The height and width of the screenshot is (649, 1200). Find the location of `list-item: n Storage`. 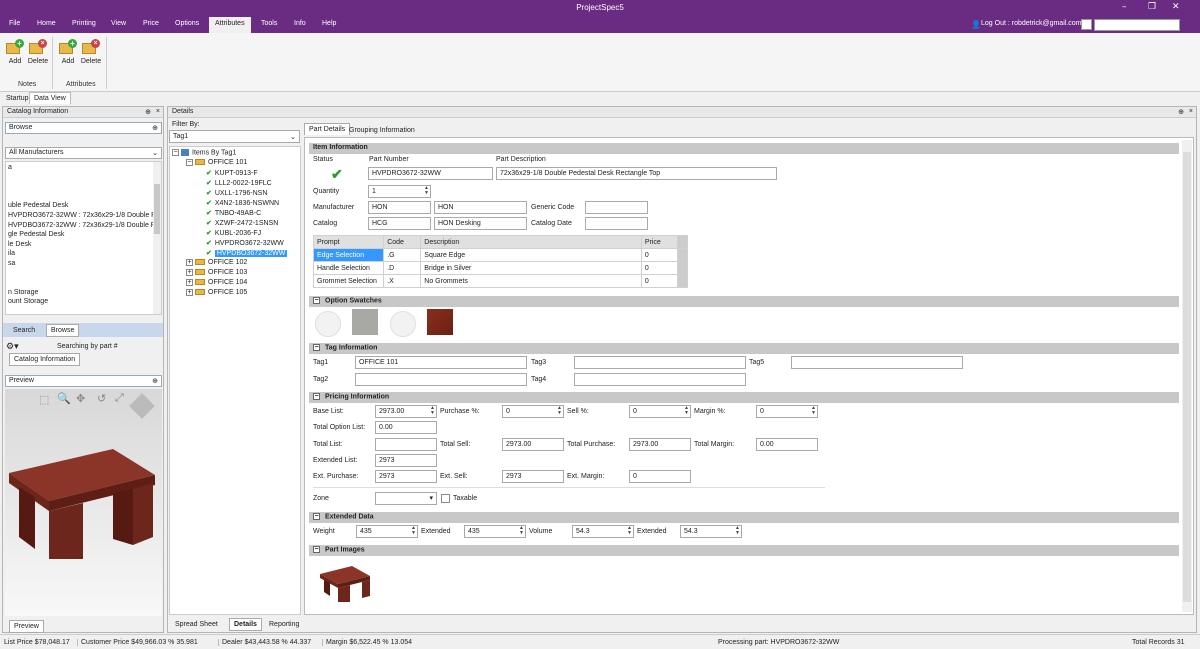

list-item: n Storage is located at coordinates (23, 292).